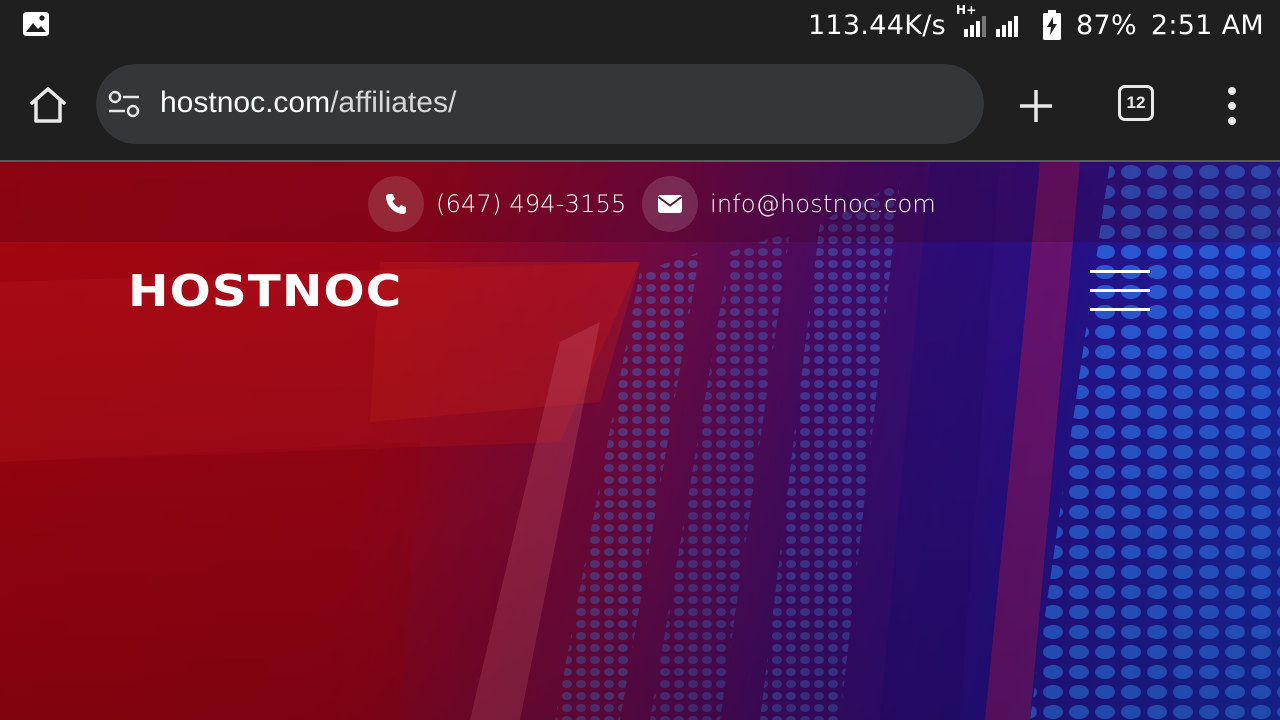 This screenshot has height=720, width=1280. I want to click on network-speed: 113.44K/s, so click(876, 25).